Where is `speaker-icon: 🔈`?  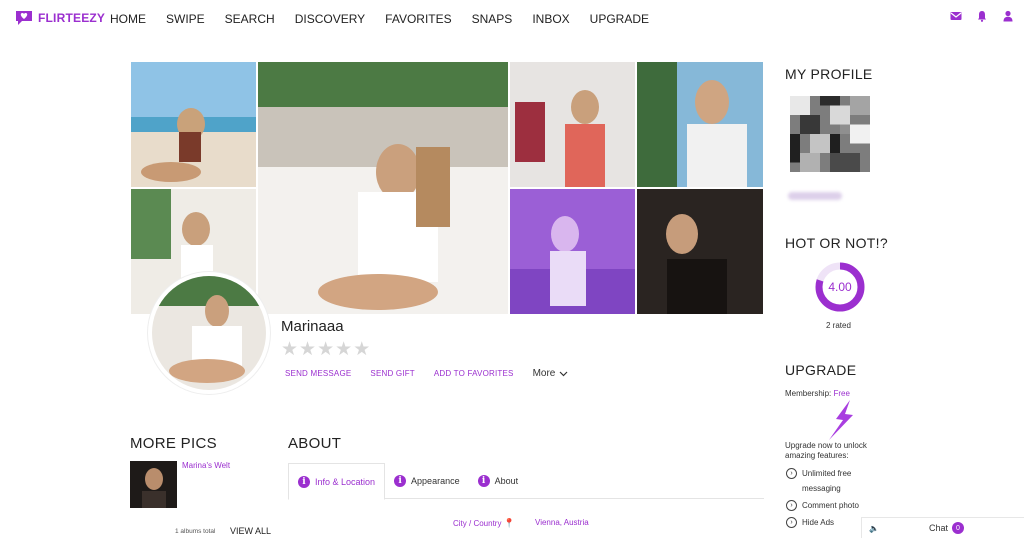 speaker-icon: 🔈 is located at coordinates (874, 528).